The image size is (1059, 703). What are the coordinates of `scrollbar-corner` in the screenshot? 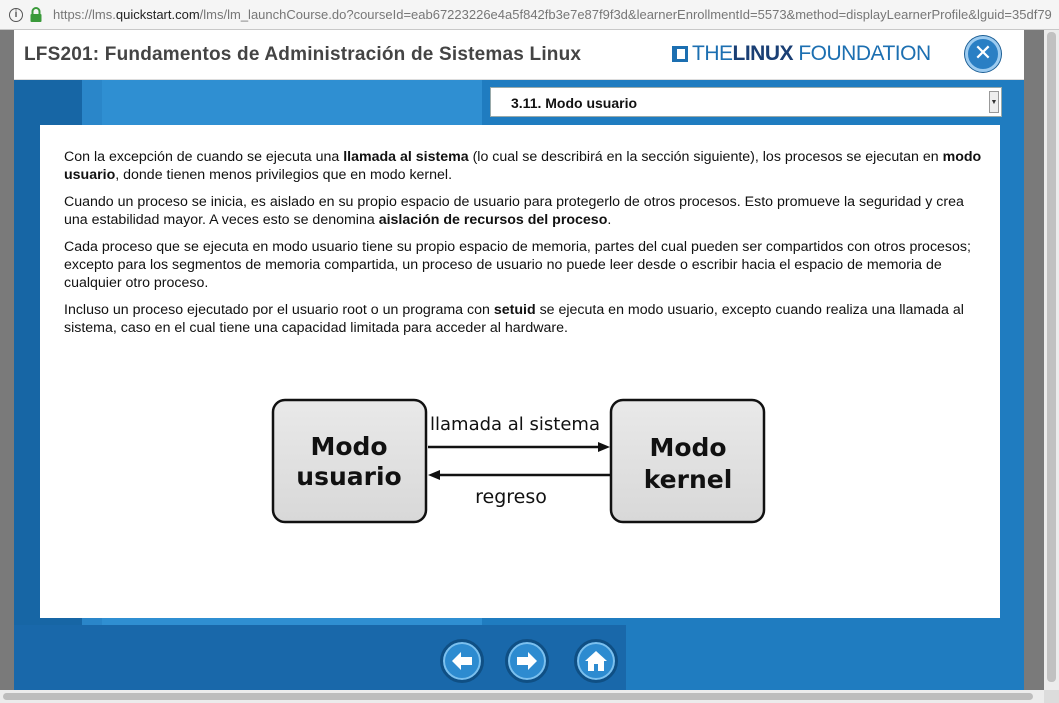 It's located at (1051, 696).